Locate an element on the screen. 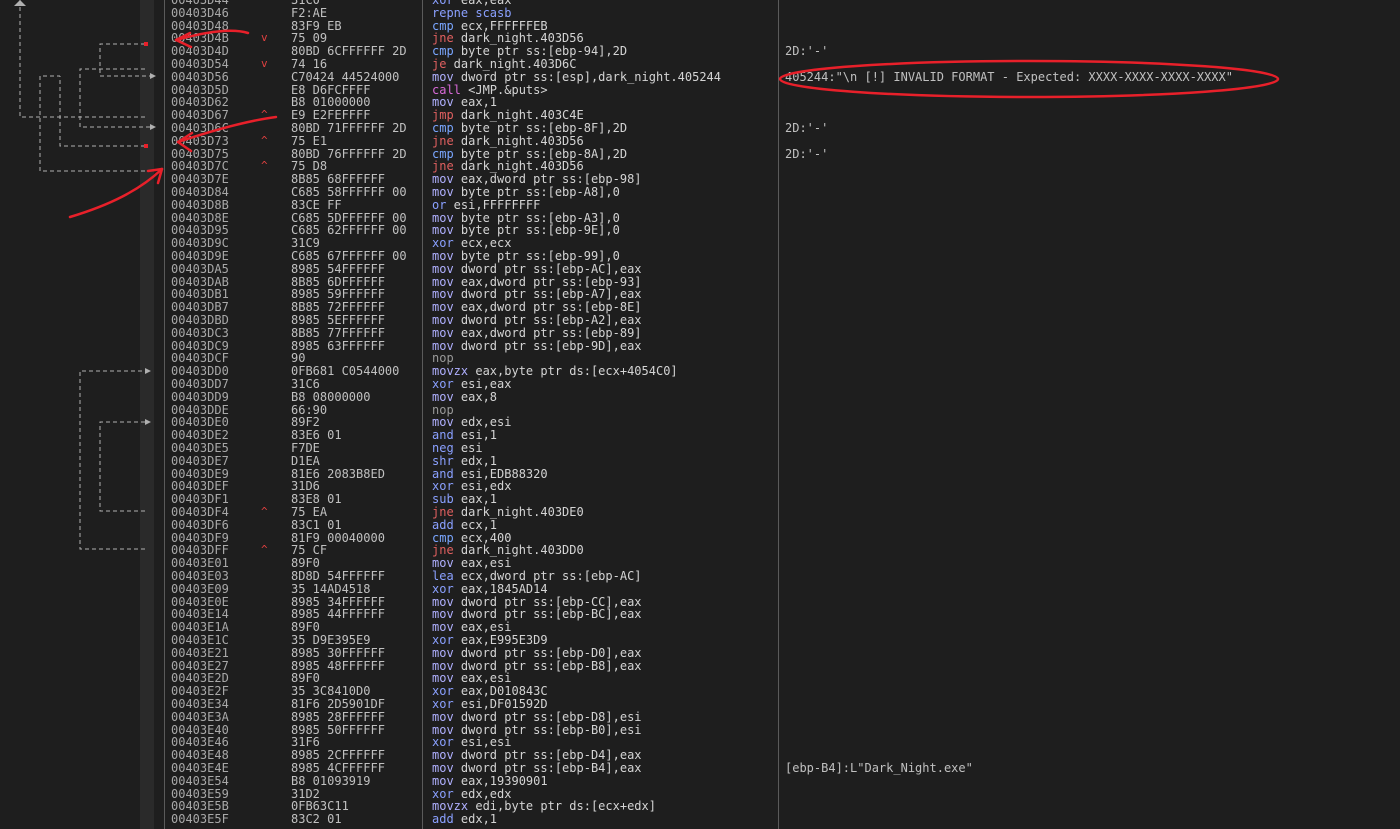 The image size is (1400, 829). instruction-bytes: C685 67FFFFFF 00 is located at coordinates (349, 256).